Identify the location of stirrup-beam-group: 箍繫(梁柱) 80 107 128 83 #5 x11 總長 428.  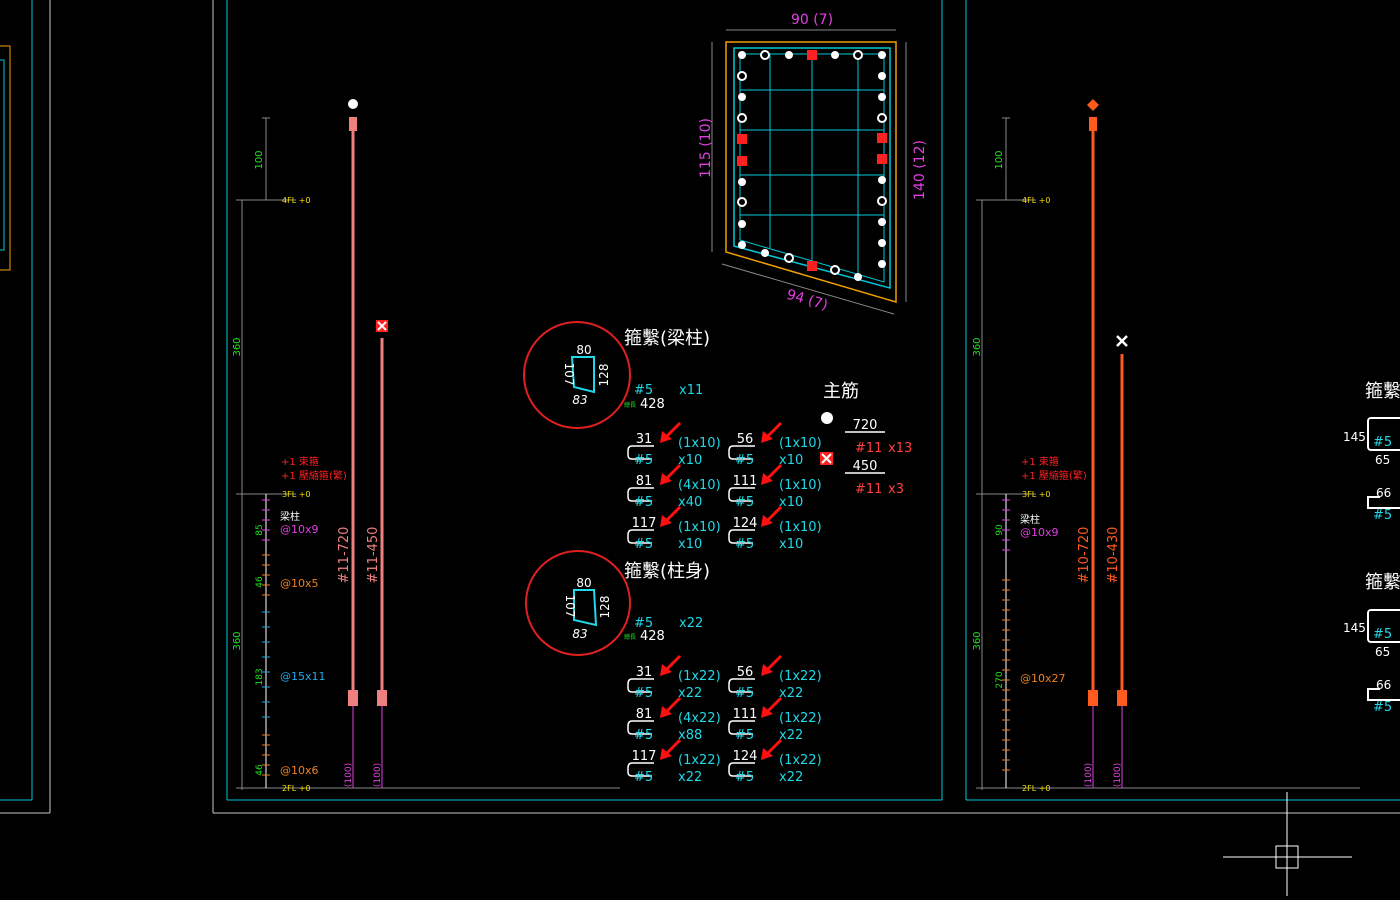
(616, 375).